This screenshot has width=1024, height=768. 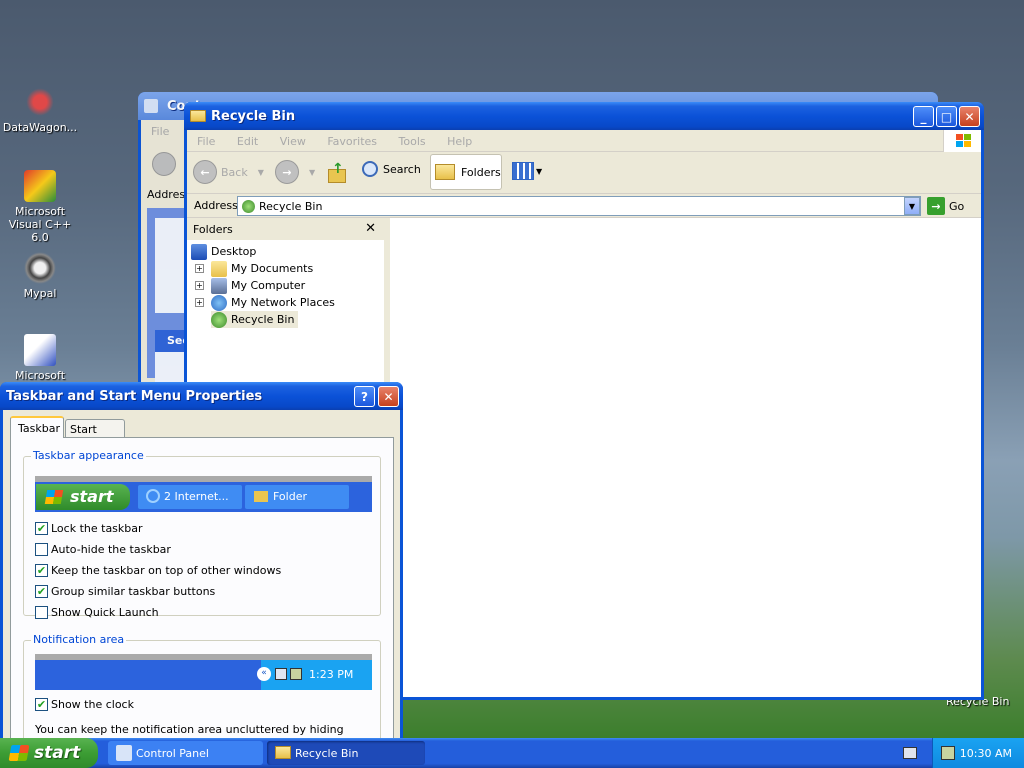 I want to click on address-dropdown-button: ▼, so click(x=912, y=206).